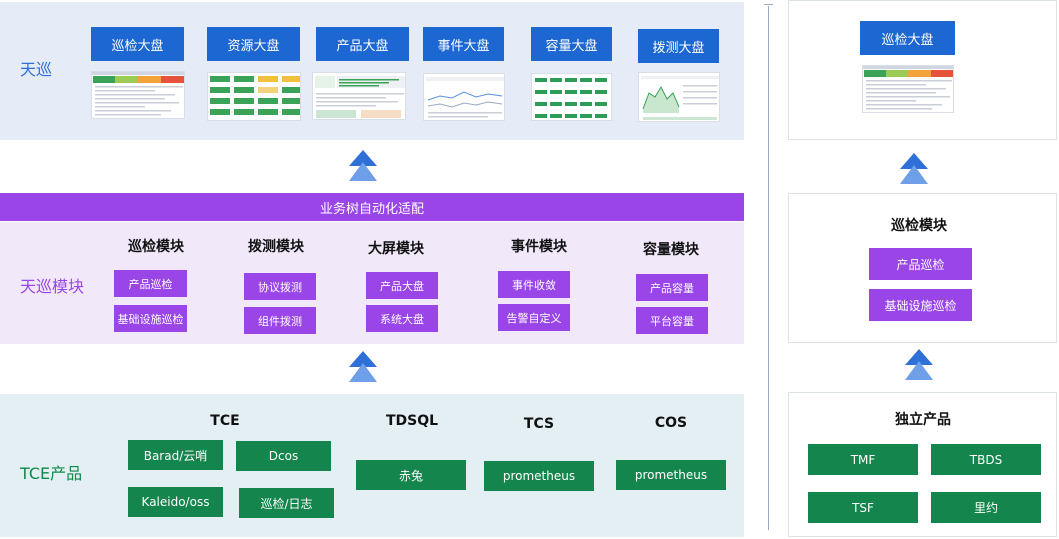 This screenshot has width=1059, height=539. What do you see at coordinates (372, 207) in the screenshot?
I see `adapter-bar: 业务树自动化适配` at bounding box center [372, 207].